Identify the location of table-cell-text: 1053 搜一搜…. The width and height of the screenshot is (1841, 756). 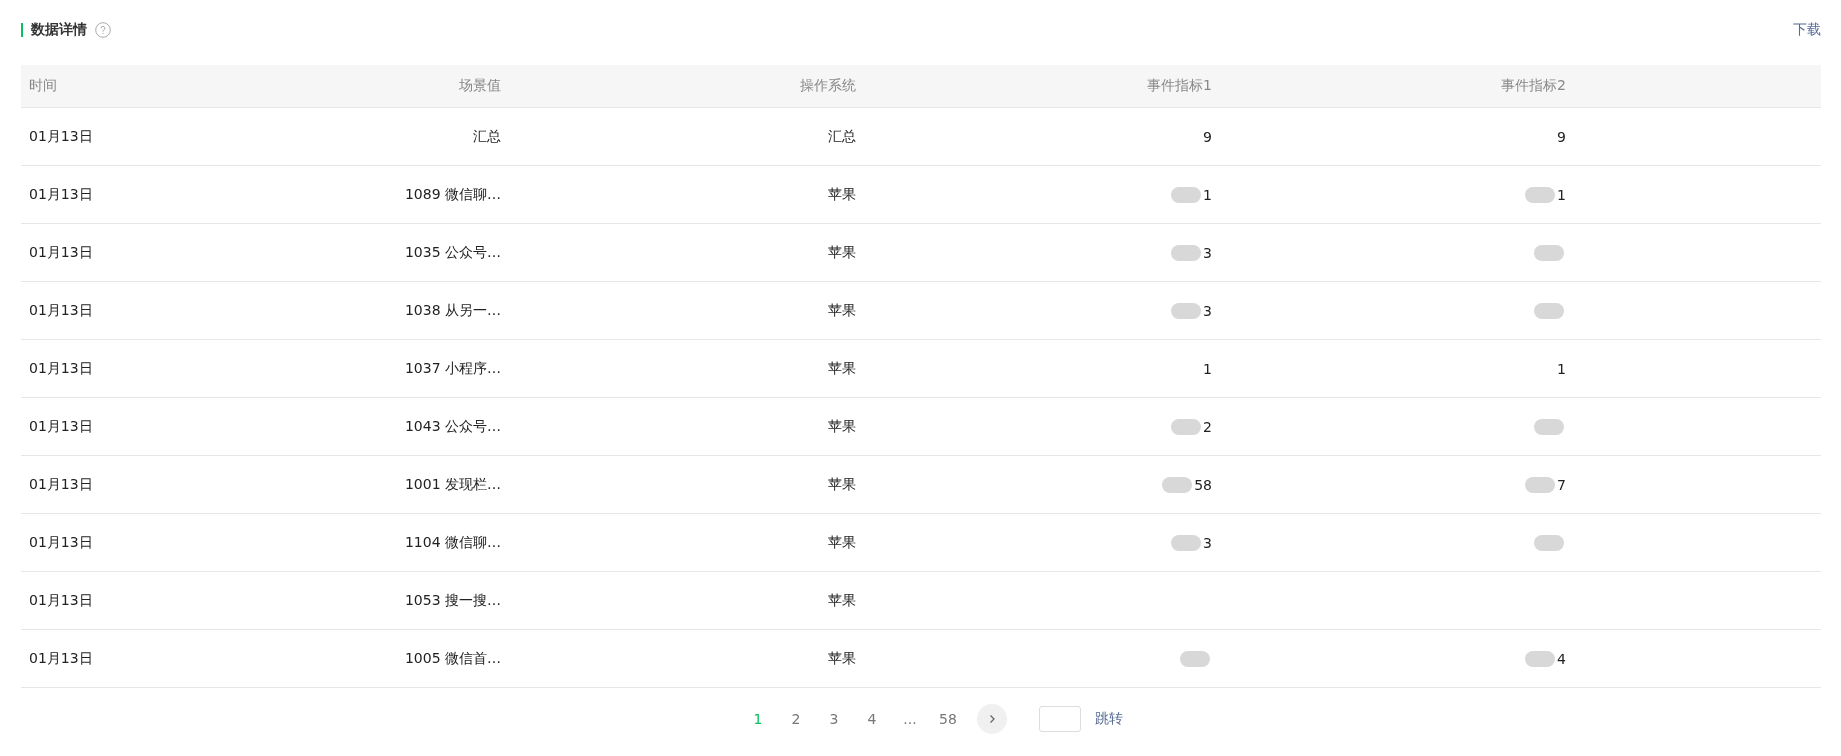
(452, 600).